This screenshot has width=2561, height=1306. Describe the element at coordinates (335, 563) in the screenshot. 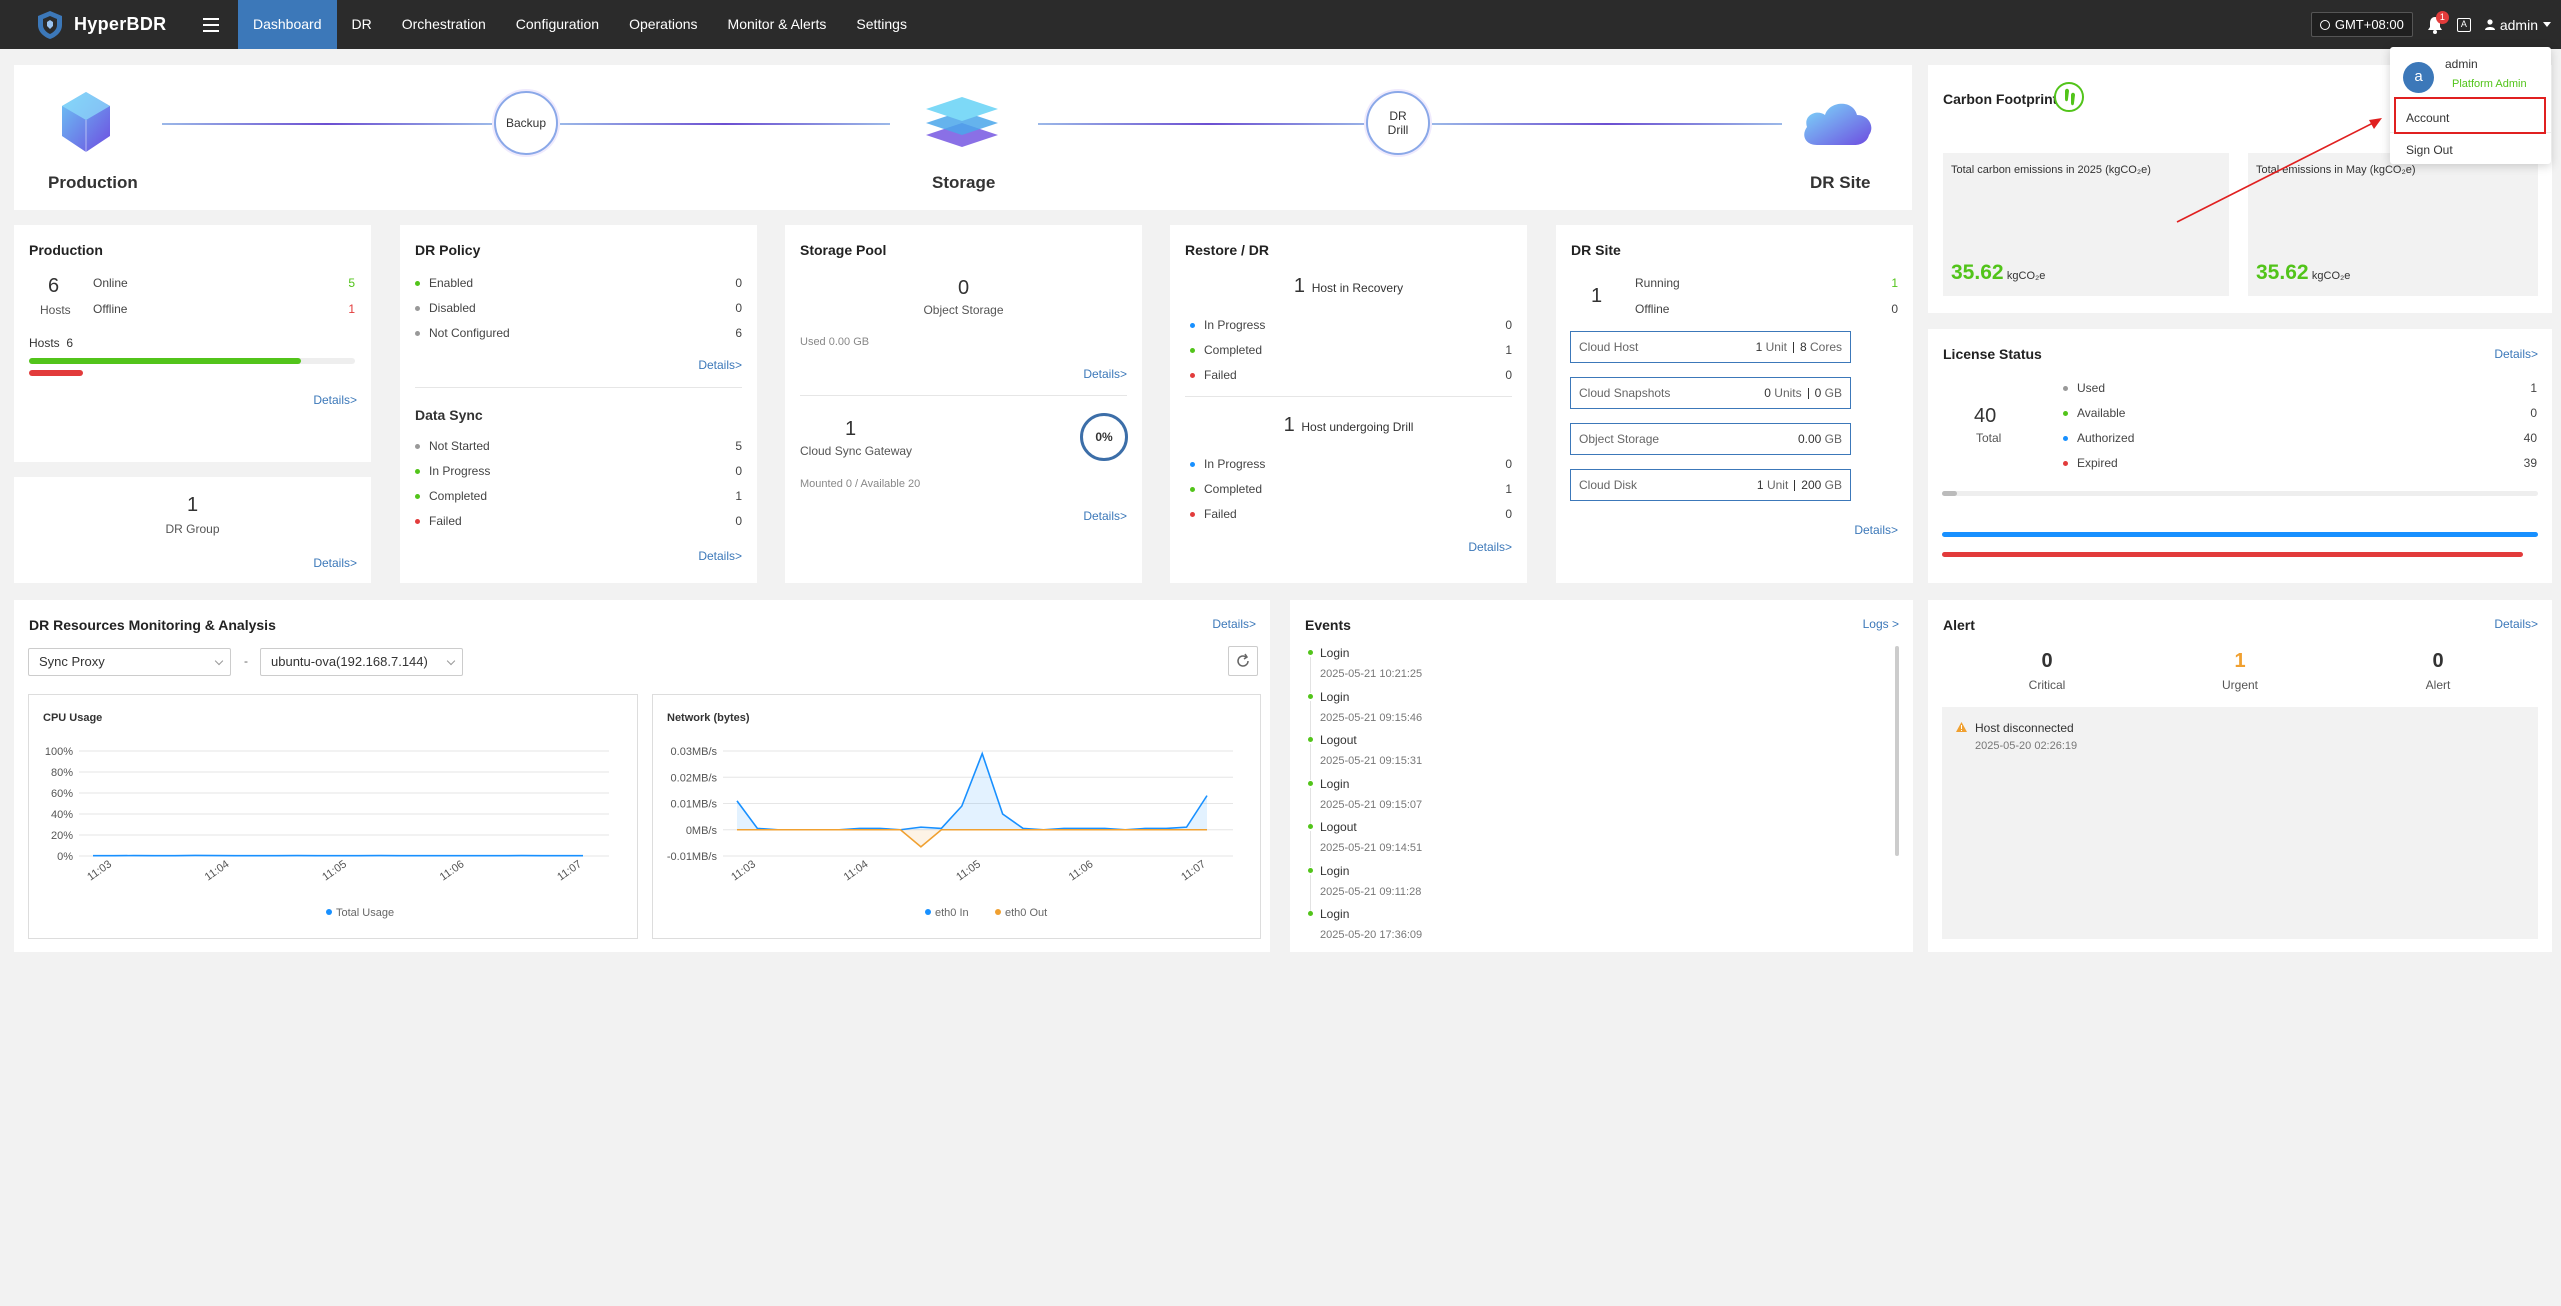

I see `dr-group-details-link: Details>` at that location.